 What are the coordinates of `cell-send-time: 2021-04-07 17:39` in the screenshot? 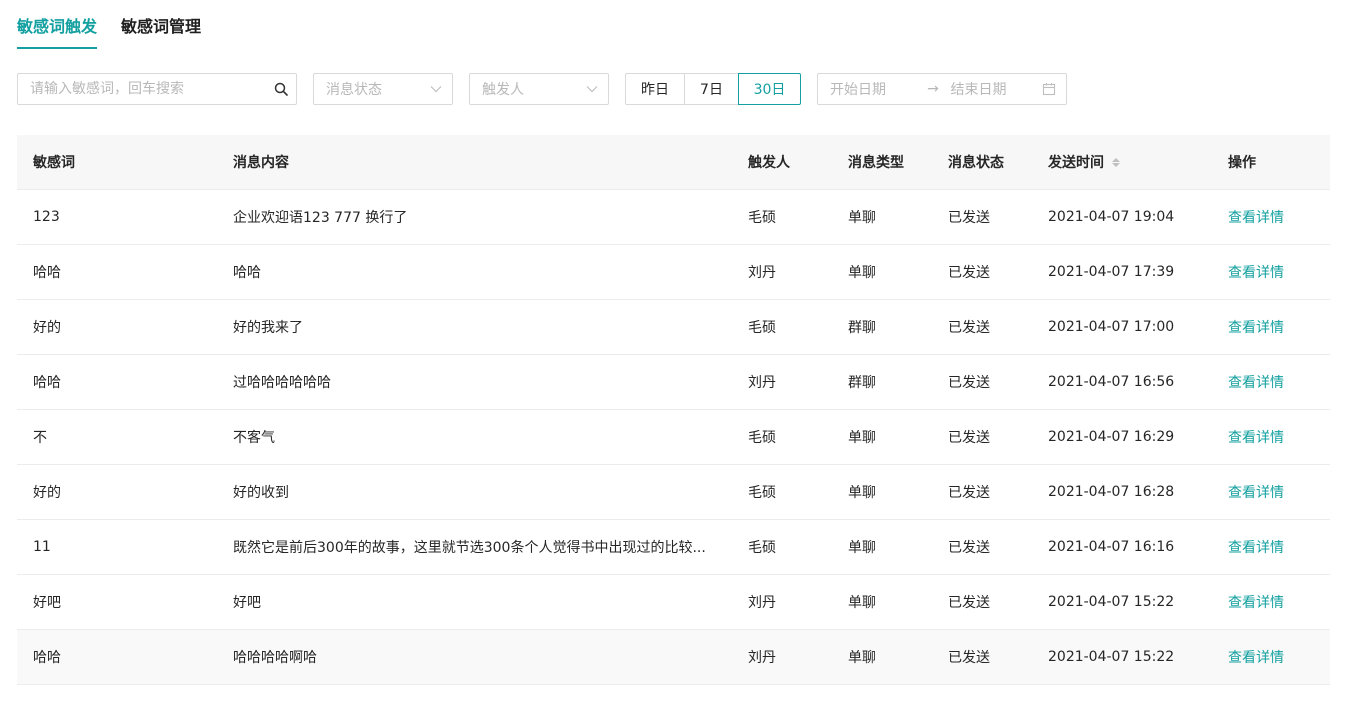 It's located at (1111, 272).